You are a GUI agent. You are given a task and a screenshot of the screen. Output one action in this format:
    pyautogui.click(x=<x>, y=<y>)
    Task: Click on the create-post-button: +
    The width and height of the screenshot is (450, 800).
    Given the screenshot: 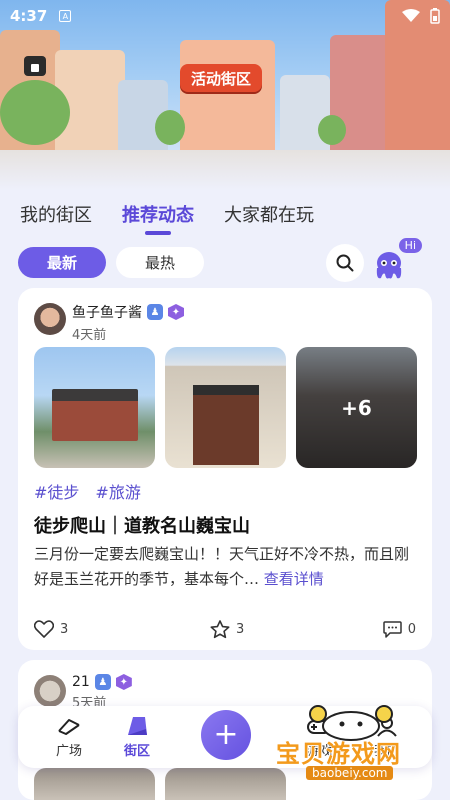 What is the action you would take?
    pyautogui.click(x=226, y=735)
    